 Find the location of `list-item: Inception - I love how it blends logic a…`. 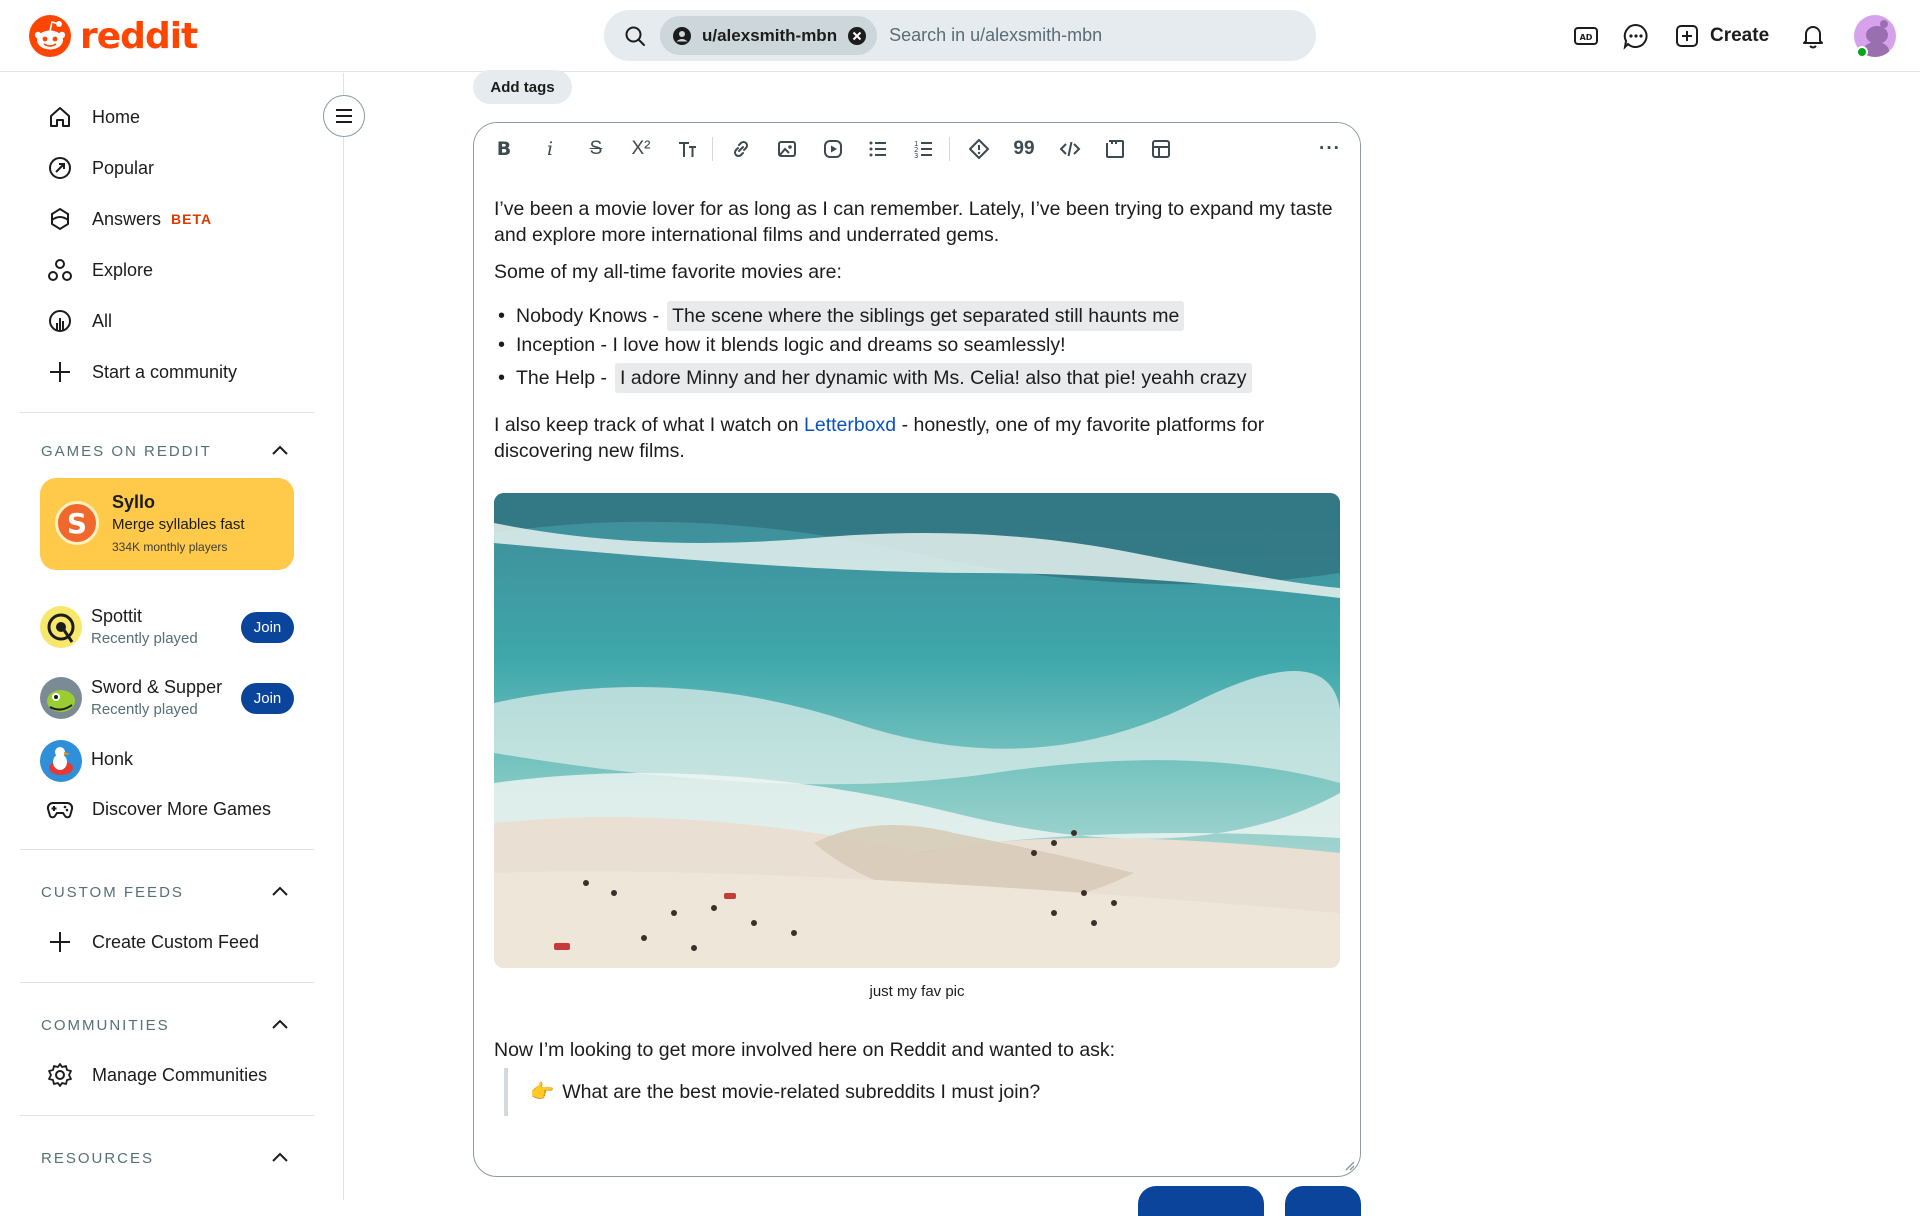

list-item: Inception - I love how it blends logic a… is located at coordinates (782, 345).